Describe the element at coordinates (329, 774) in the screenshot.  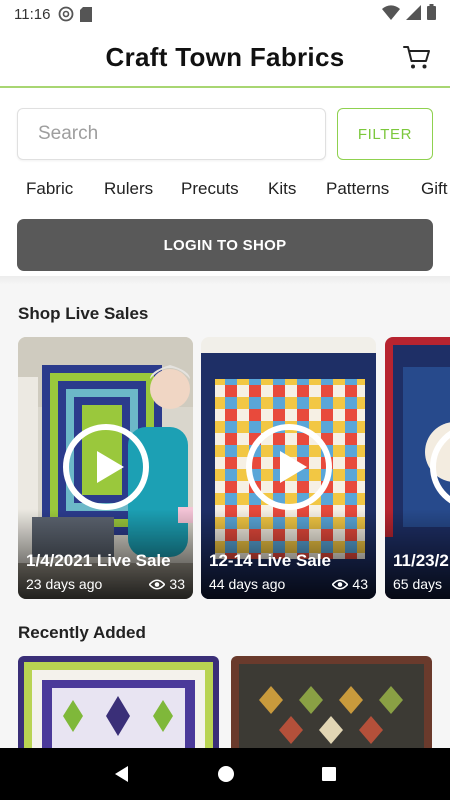
I see `recents-icon` at that location.